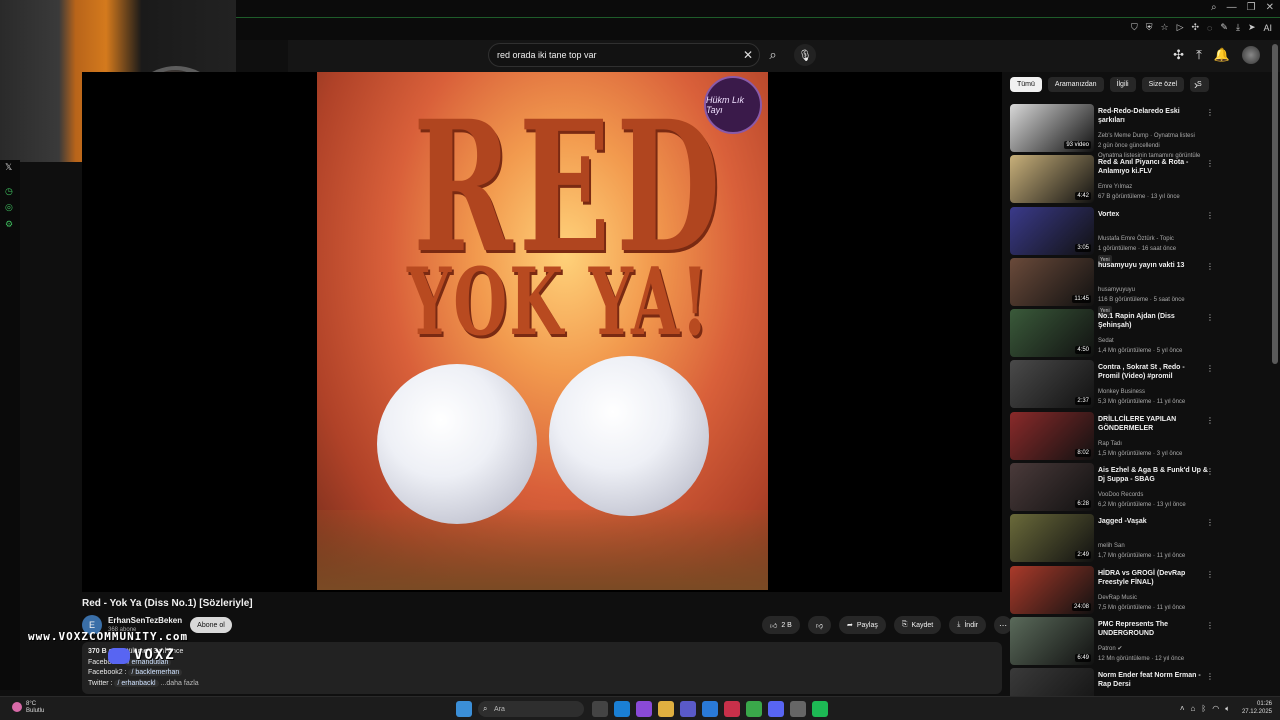 The image size is (1280, 720). I want to click on task-view-icon, so click(600, 709).